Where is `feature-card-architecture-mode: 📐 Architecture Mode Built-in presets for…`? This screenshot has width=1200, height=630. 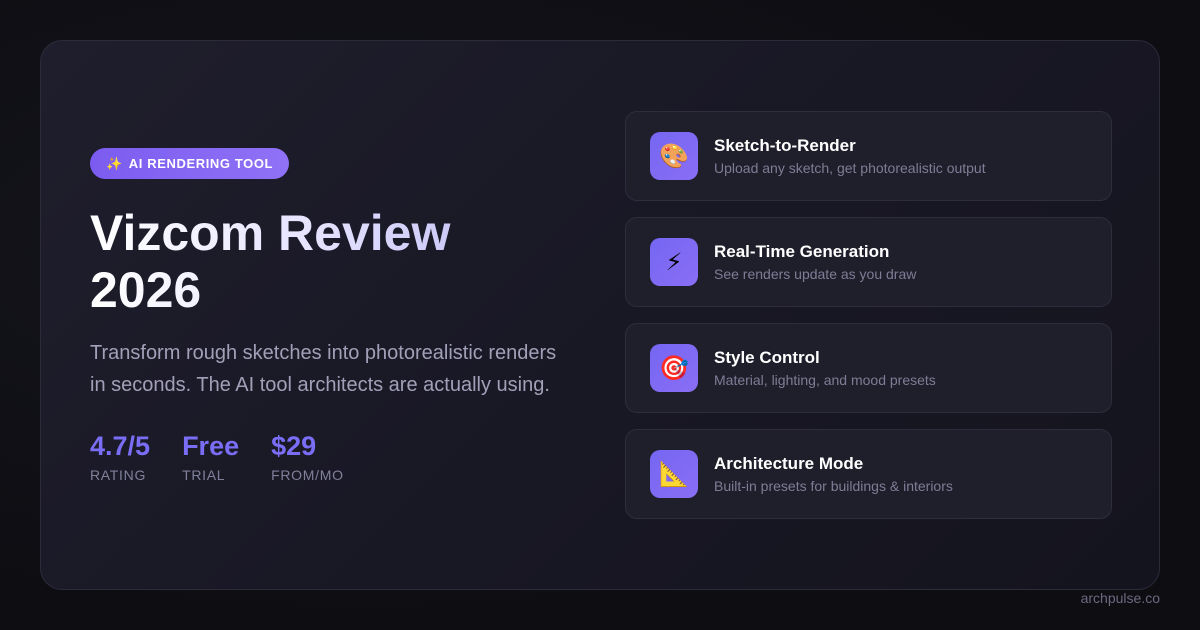 feature-card-architecture-mode: 📐 Architecture Mode Built-in presets for… is located at coordinates (868, 474).